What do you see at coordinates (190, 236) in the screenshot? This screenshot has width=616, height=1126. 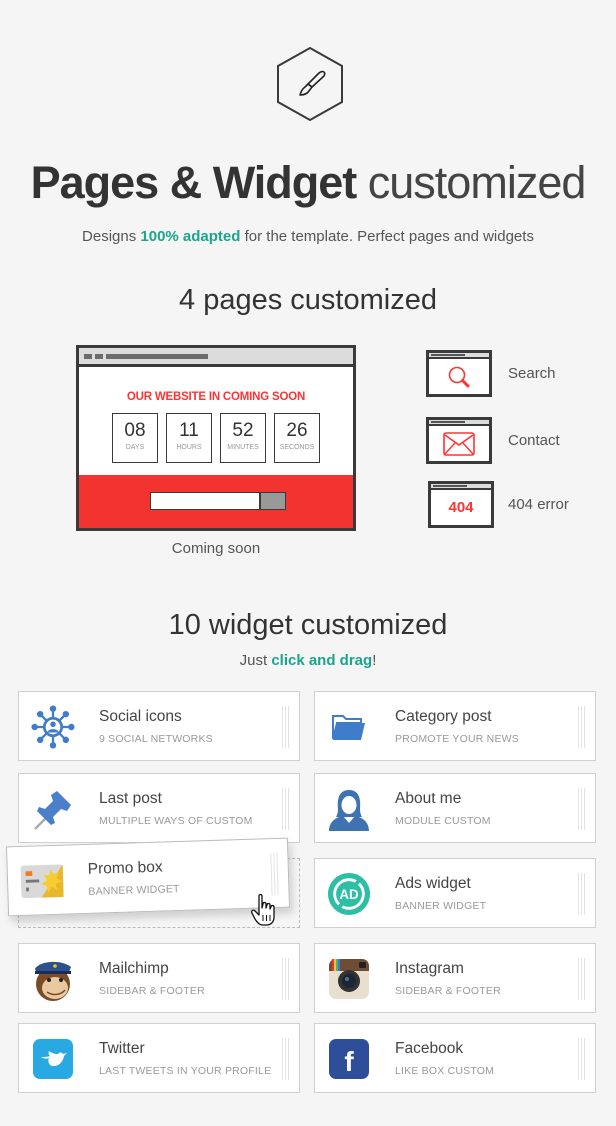 I see `subtitle-accent: 100% adapted` at bounding box center [190, 236].